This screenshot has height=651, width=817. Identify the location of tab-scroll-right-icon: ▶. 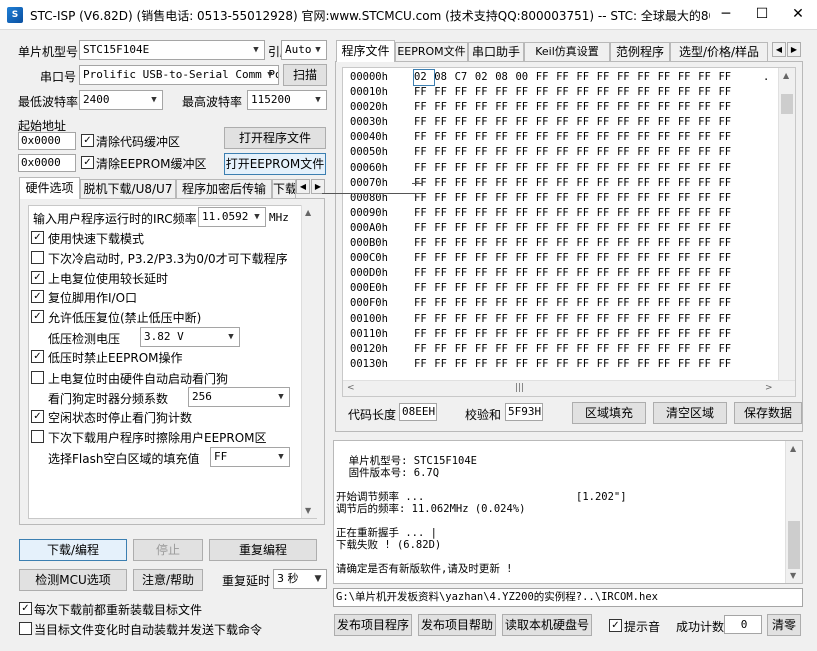
(318, 186).